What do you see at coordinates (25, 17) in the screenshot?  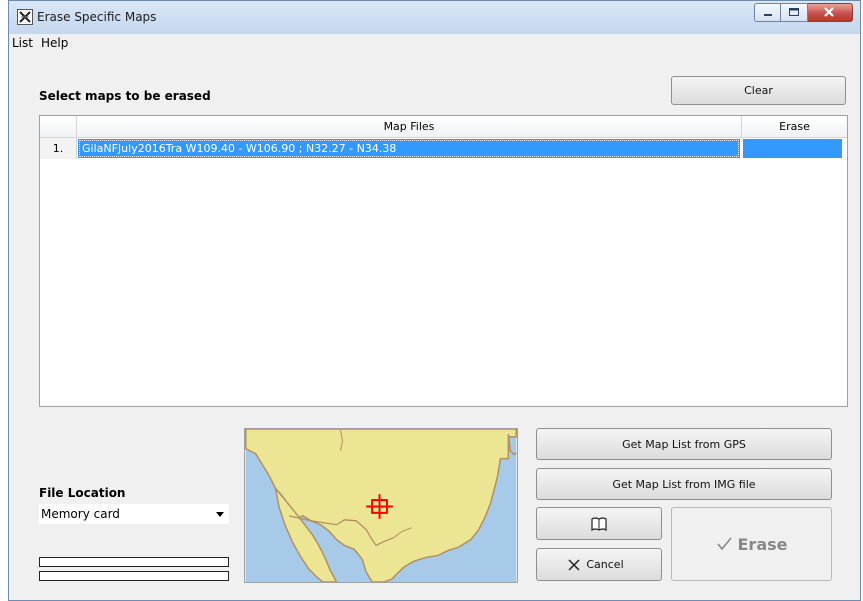 I see `app-icon` at bounding box center [25, 17].